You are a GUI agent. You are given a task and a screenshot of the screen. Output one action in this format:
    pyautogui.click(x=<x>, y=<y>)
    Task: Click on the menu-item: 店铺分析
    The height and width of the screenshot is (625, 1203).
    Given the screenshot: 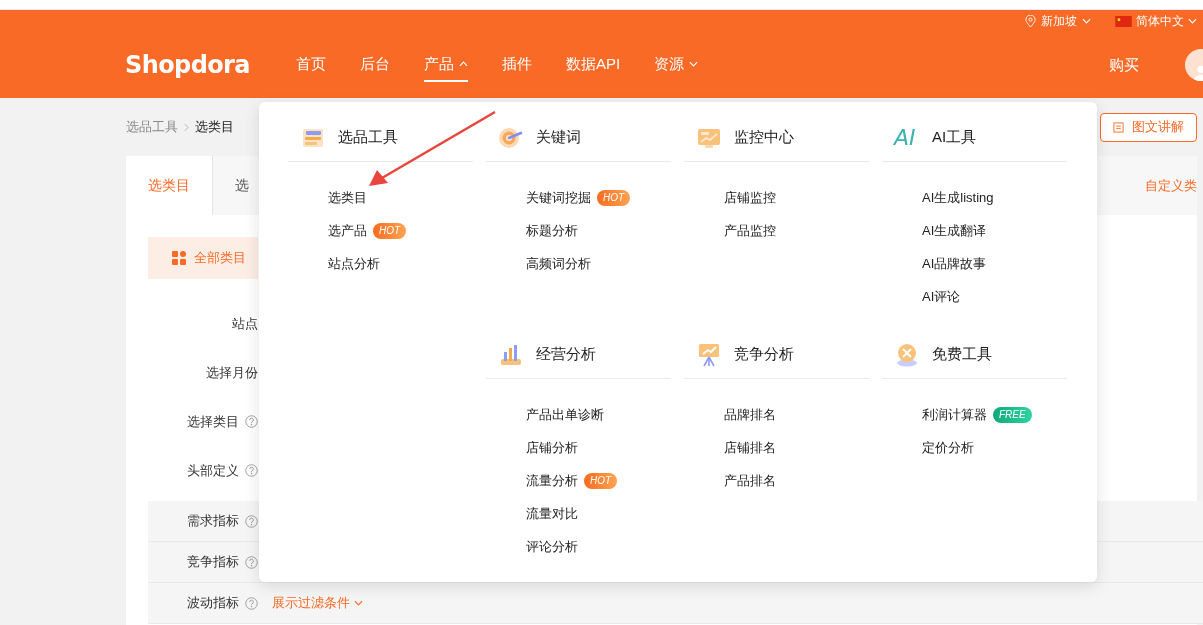 What is the action you would take?
    pyautogui.click(x=552, y=448)
    